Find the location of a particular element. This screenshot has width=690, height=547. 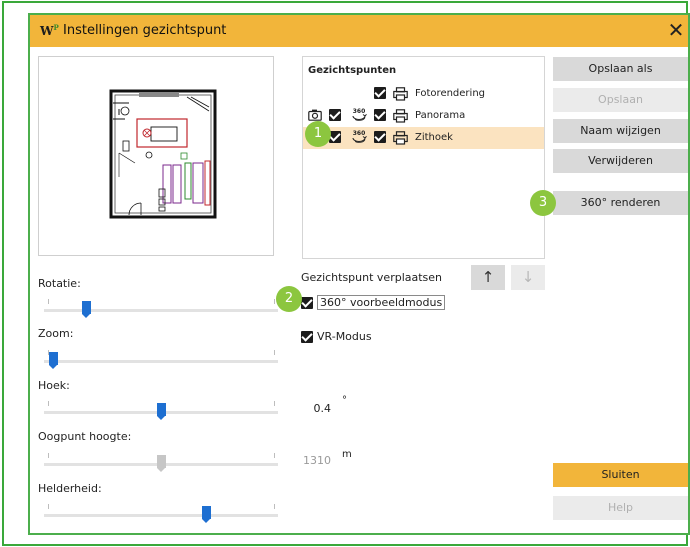

rename-button: Naam wijzigen is located at coordinates (620, 131).